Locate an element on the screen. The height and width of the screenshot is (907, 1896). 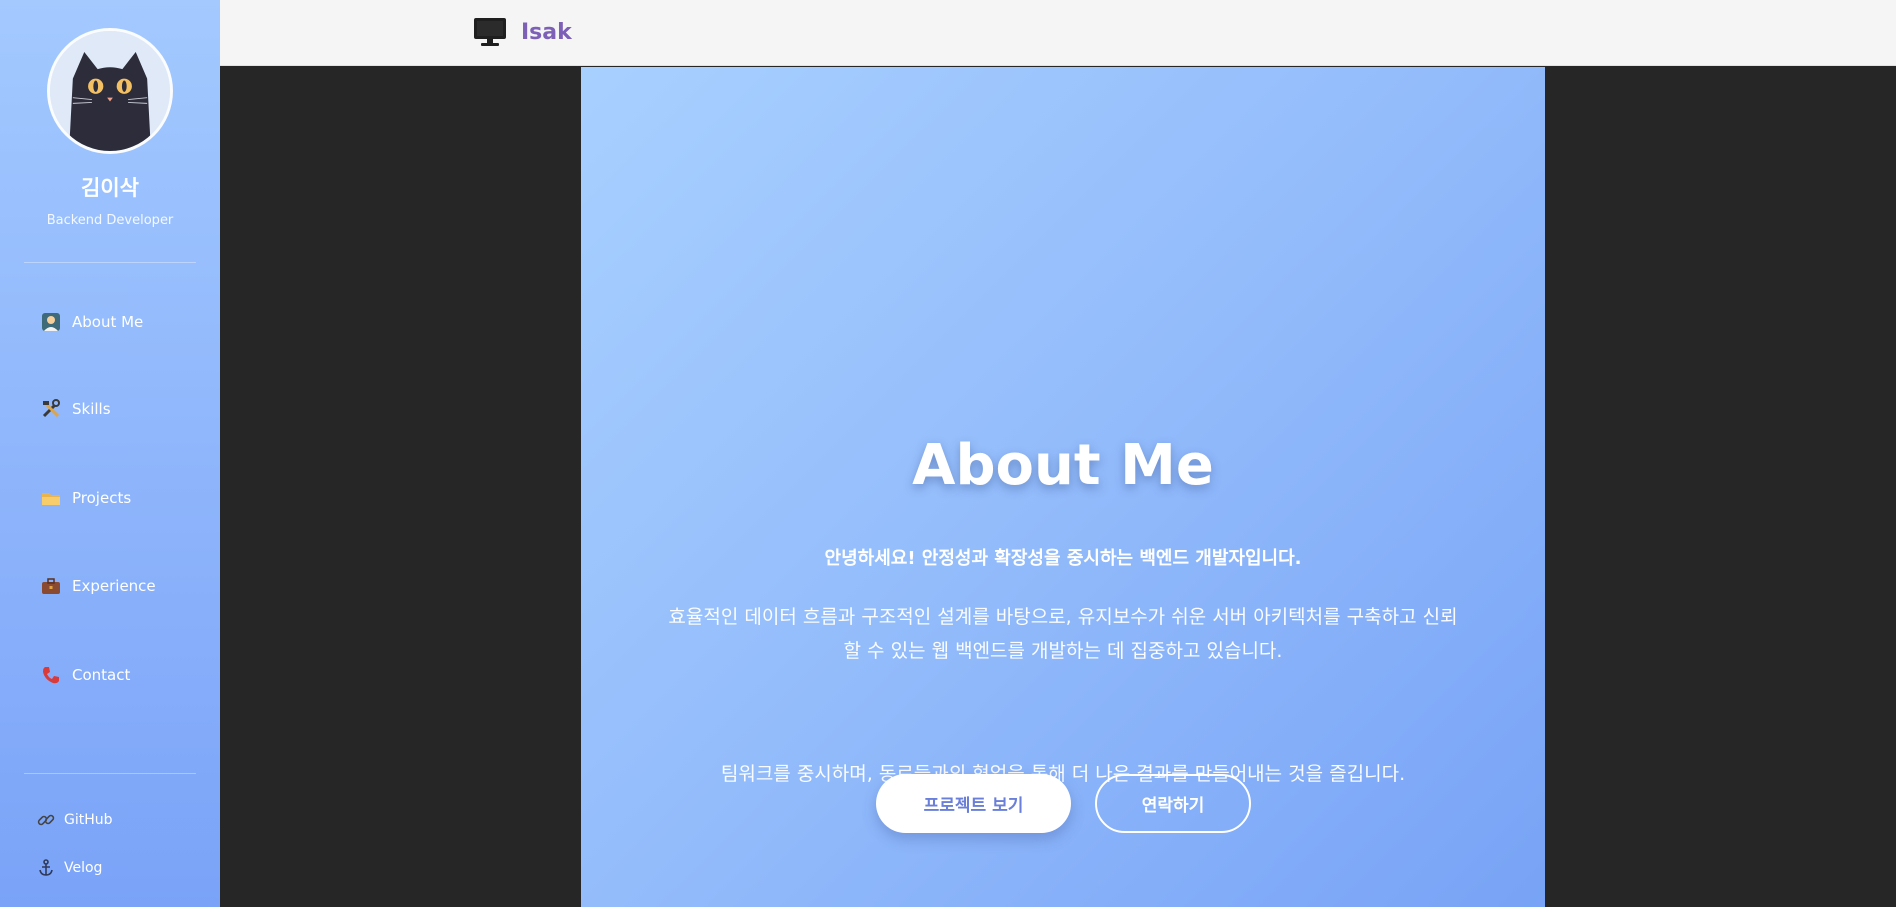
sidebar-item-contact: Contact is located at coordinates (85, 675).